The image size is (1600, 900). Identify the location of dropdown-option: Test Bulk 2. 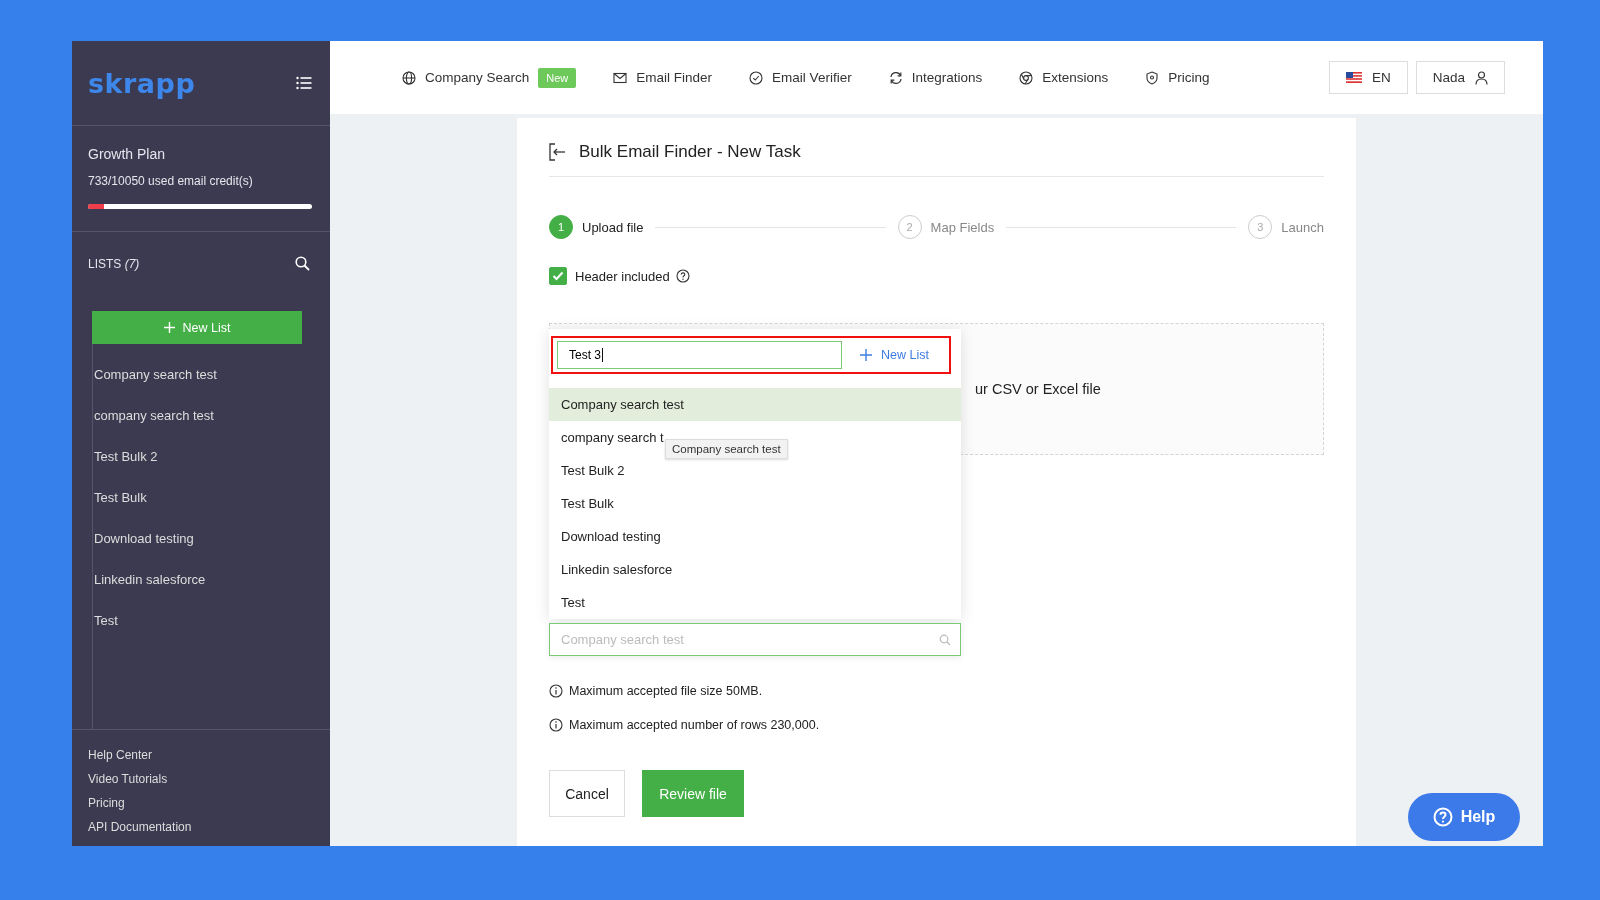
(590, 470).